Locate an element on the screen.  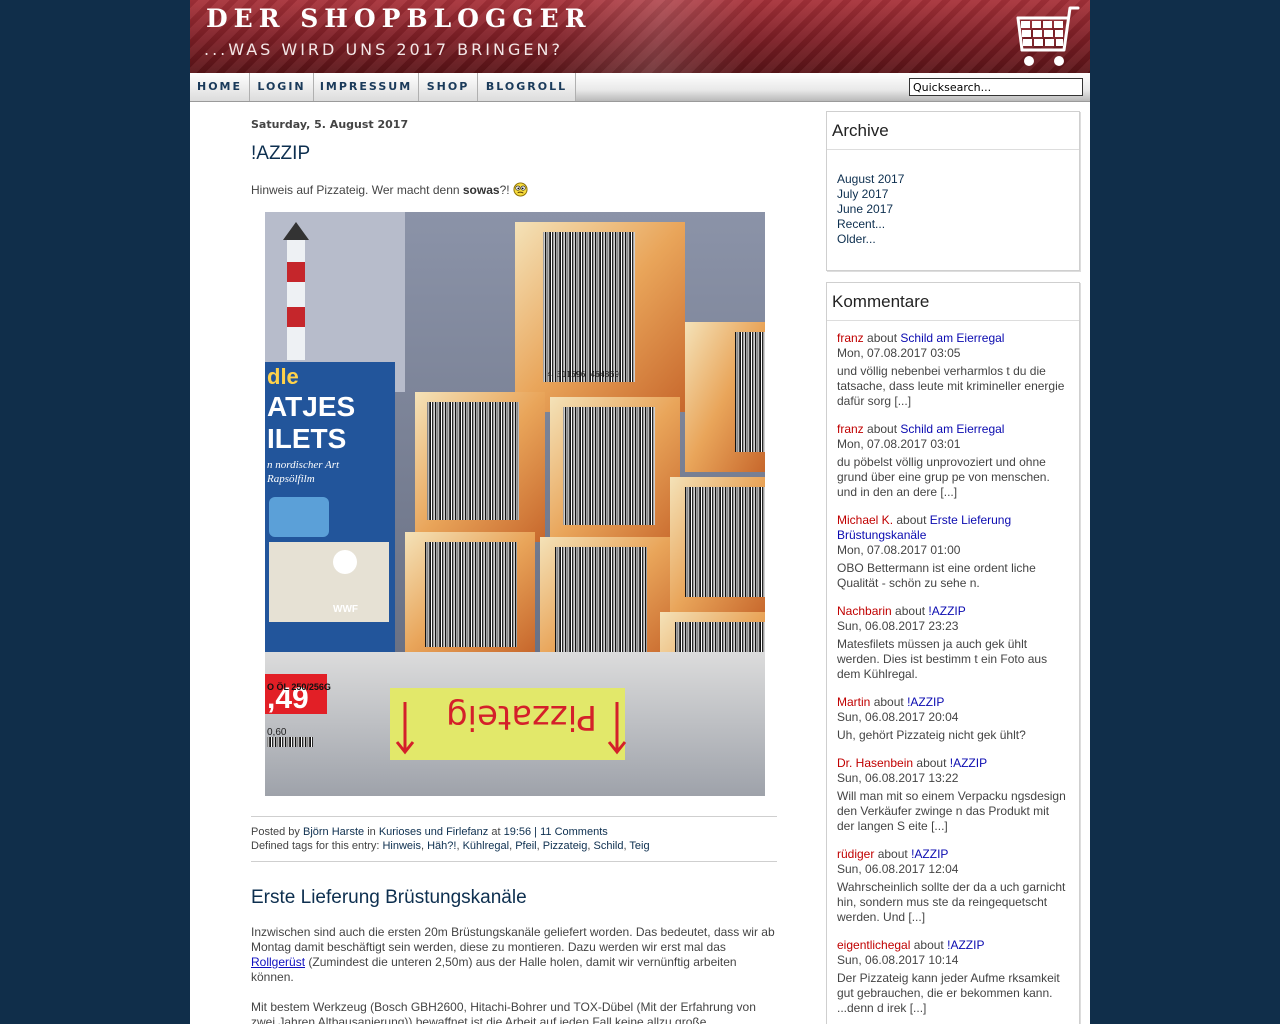
posted-by-label: Posted by is located at coordinates (275, 832).